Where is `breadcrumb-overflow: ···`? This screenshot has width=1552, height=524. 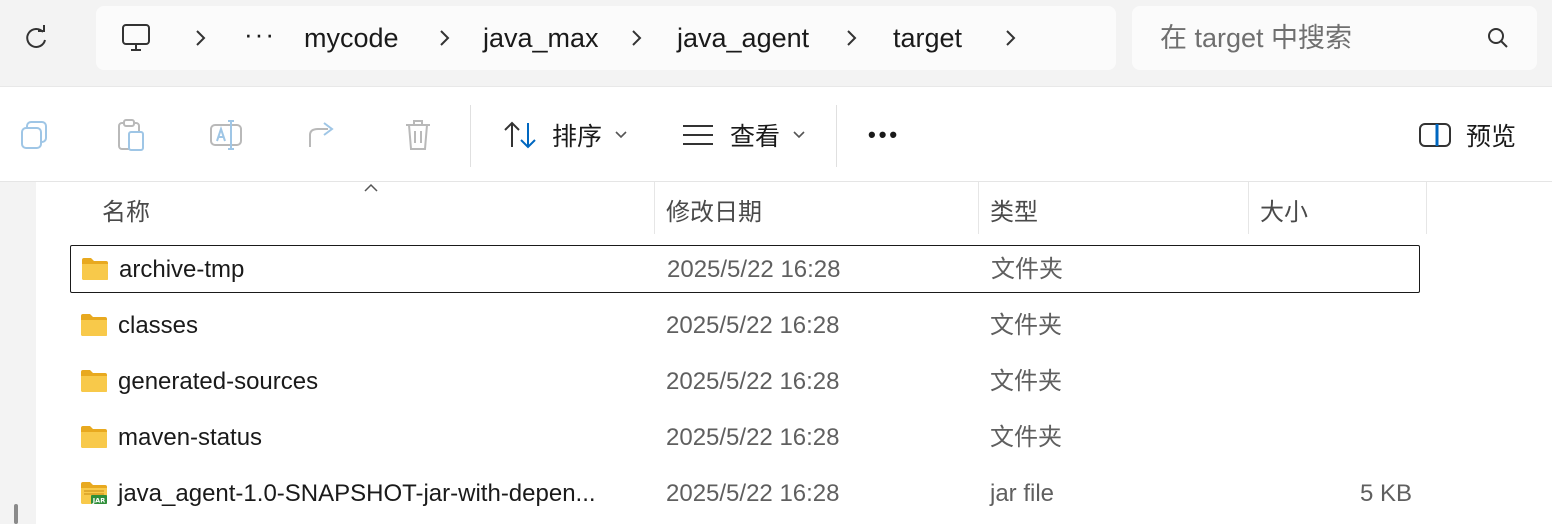 breadcrumb-overflow: ··· is located at coordinates (260, 34).